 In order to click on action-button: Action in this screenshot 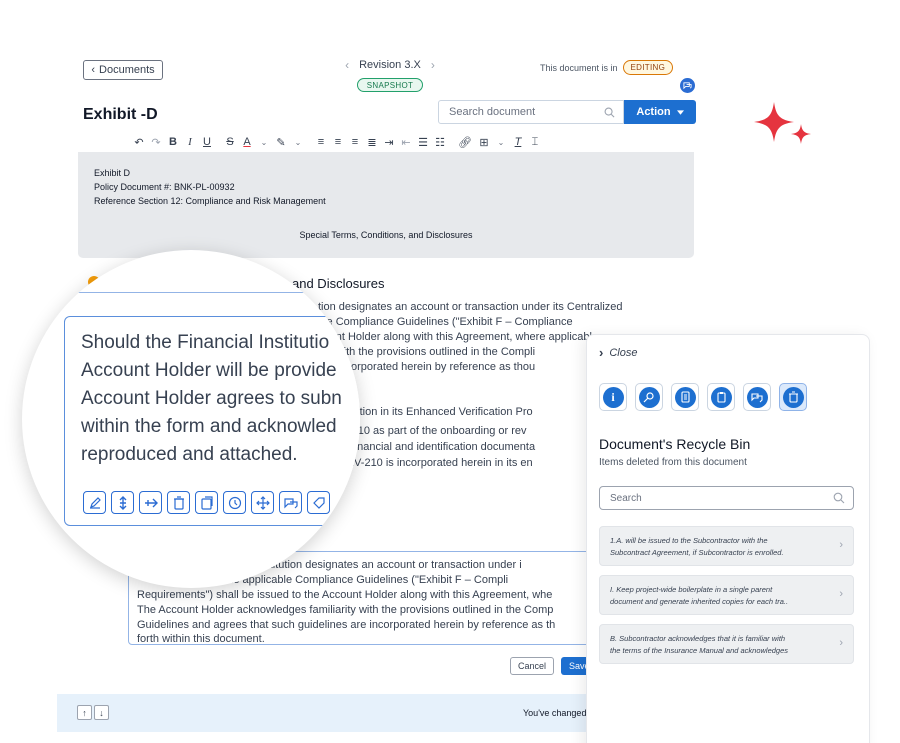, I will do `click(660, 112)`.